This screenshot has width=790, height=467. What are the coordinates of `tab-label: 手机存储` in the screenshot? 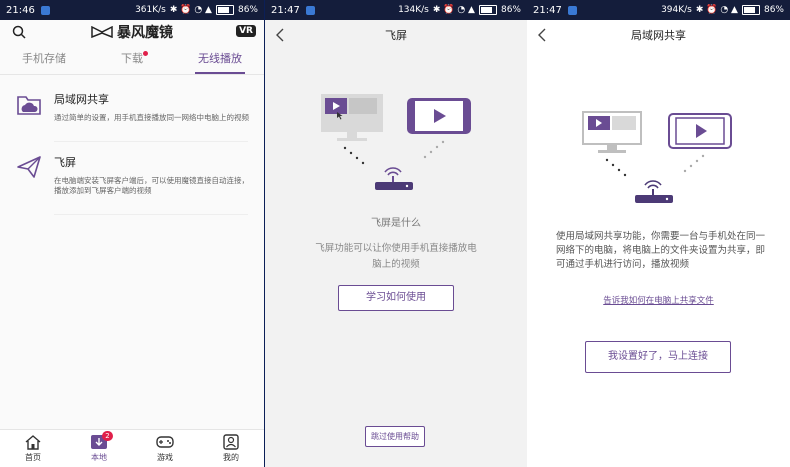 It's located at (44, 58).